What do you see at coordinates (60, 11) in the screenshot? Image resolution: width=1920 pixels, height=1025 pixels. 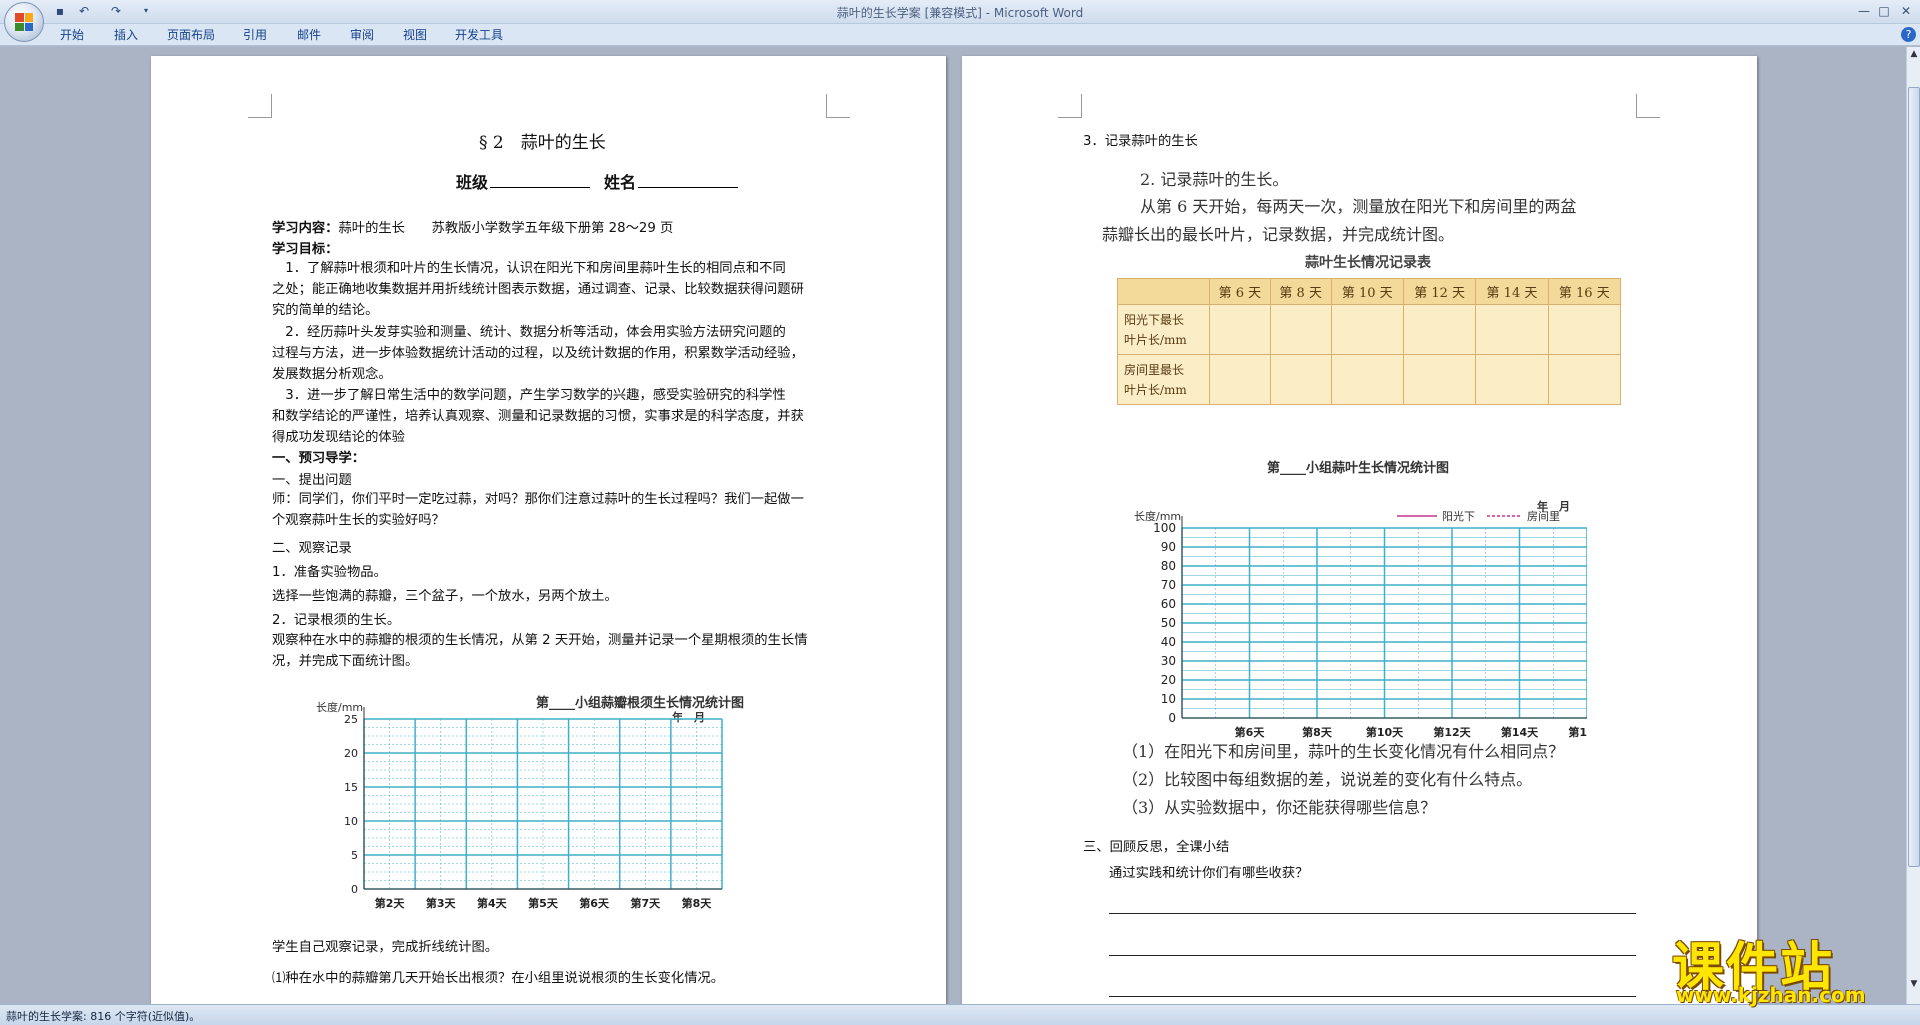 I see `save-icon: ▪` at bounding box center [60, 11].